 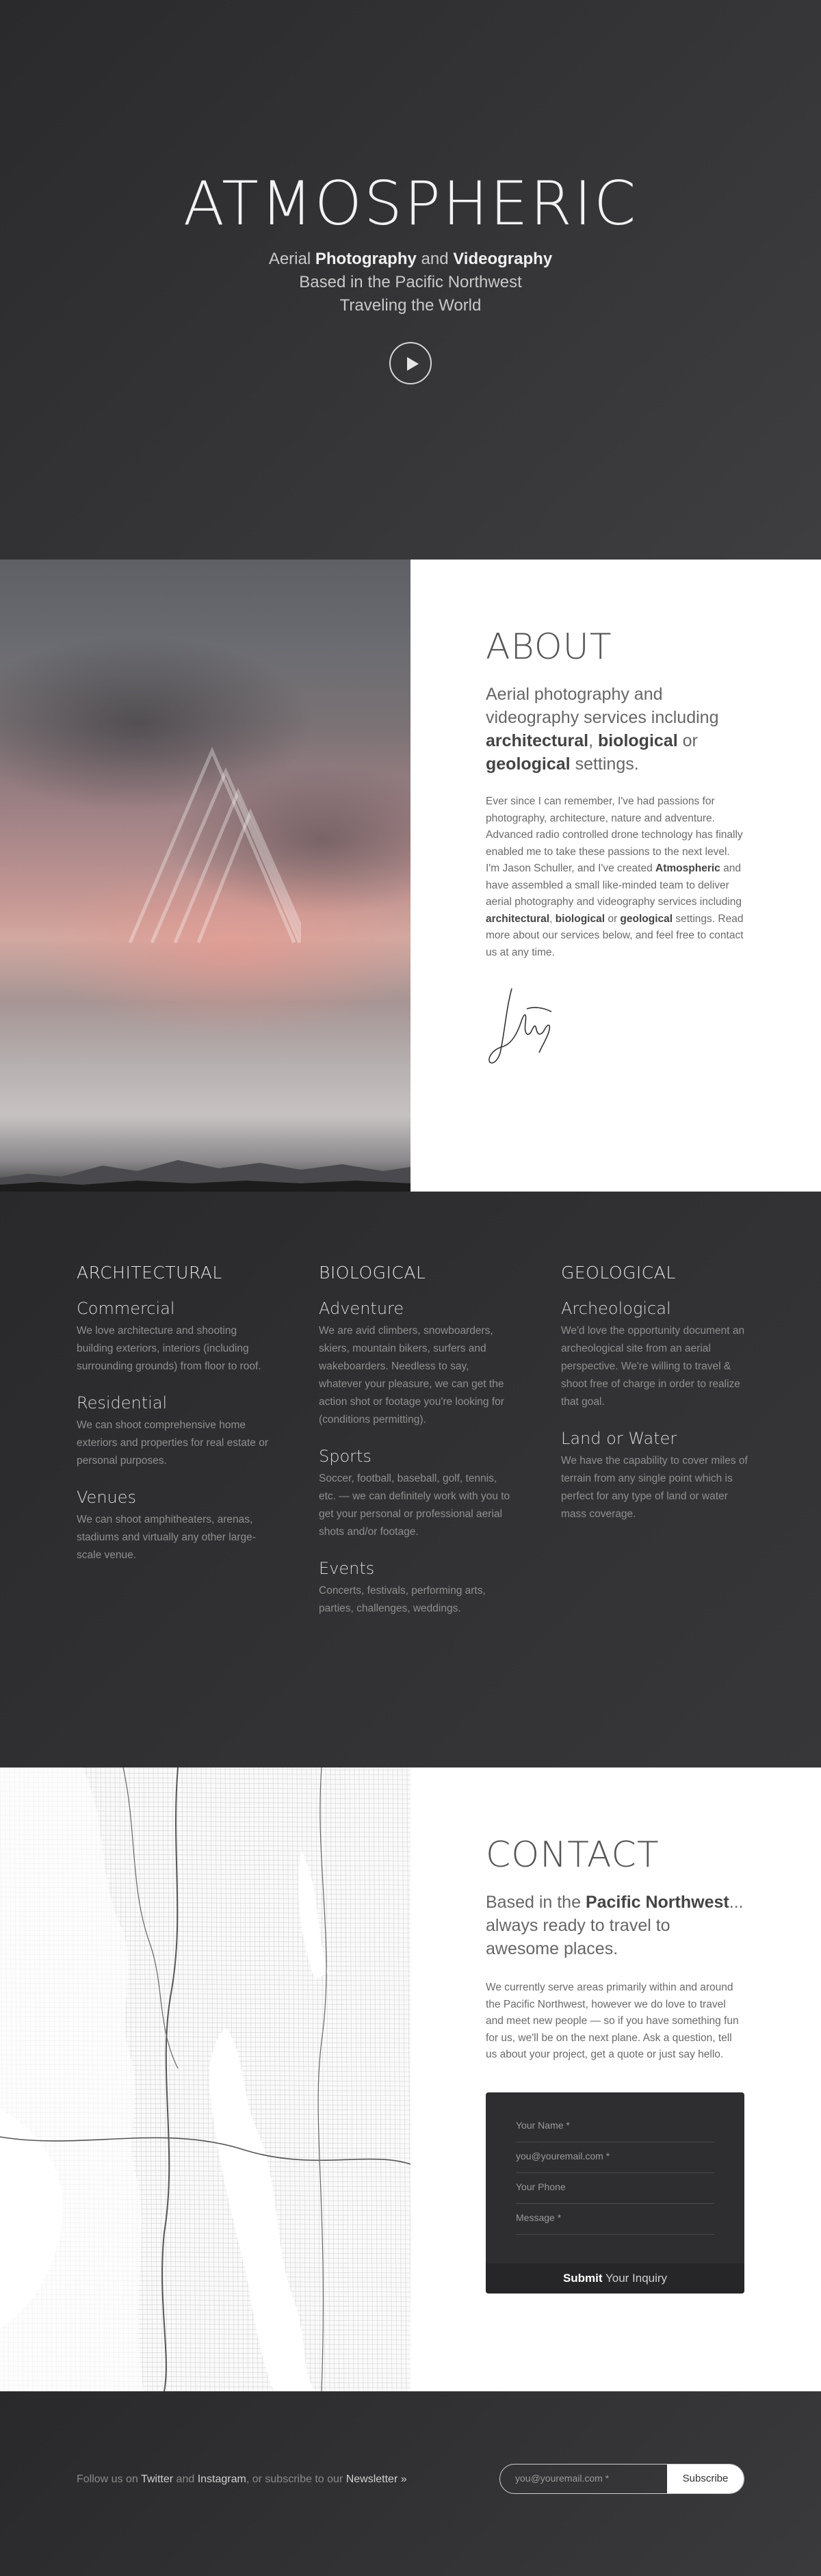 What do you see at coordinates (518, 918) in the screenshot?
I see `body-architectural: architectural` at bounding box center [518, 918].